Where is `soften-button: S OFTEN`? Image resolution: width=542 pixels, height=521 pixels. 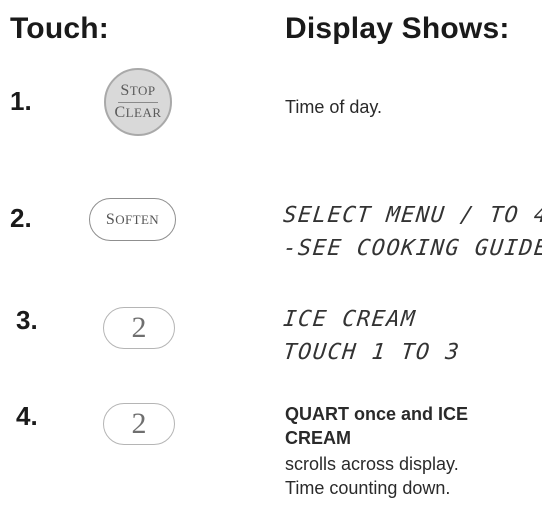 soften-button: S OFTEN is located at coordinates (132, 219).